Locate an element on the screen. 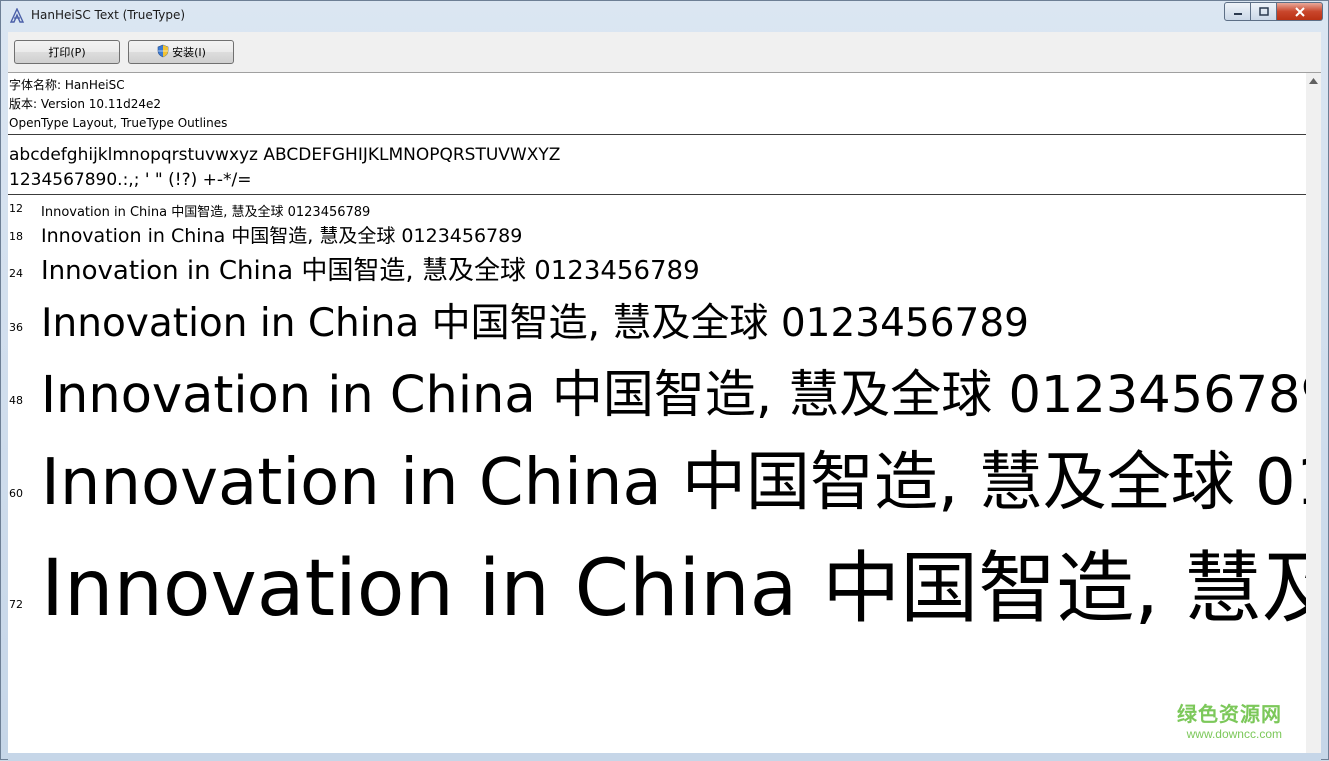 The height and width of the screenshot is (761, 1329). window-controls is located at coordinates (1273, 12).